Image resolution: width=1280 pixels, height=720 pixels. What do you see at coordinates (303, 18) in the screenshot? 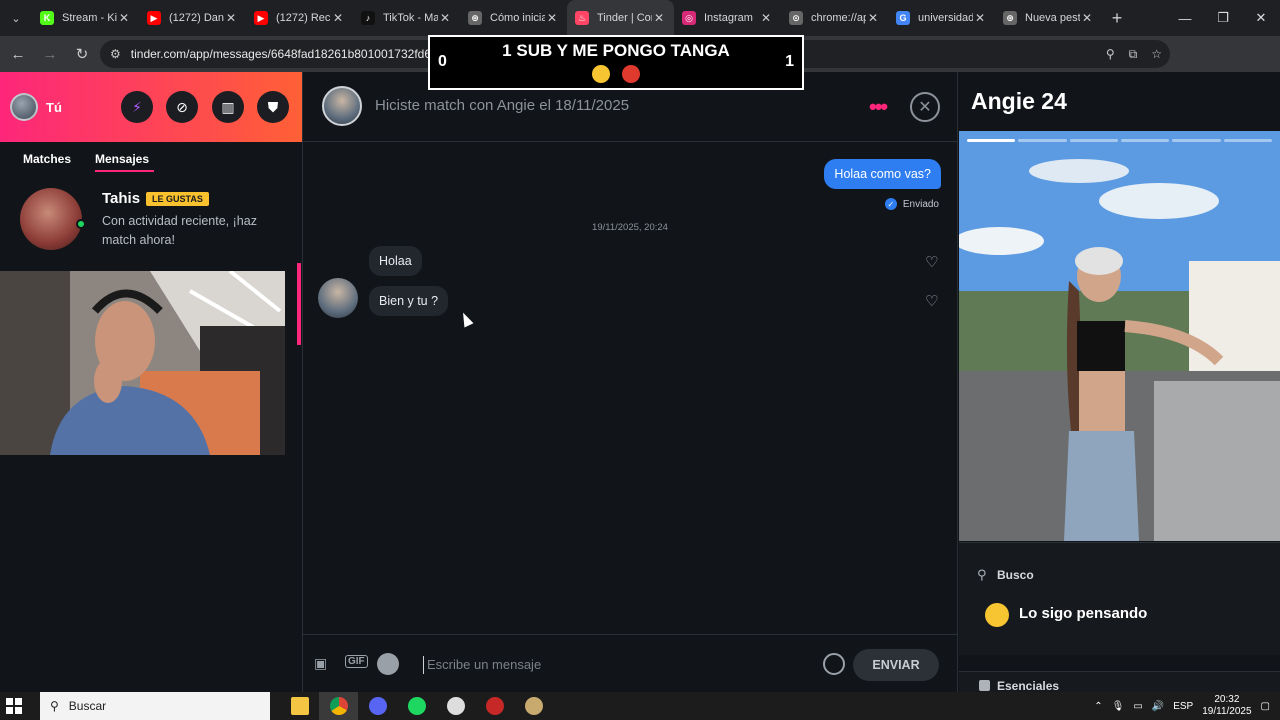
I see `tab-title: (1272) Recu` at bounding box center [303, 18].